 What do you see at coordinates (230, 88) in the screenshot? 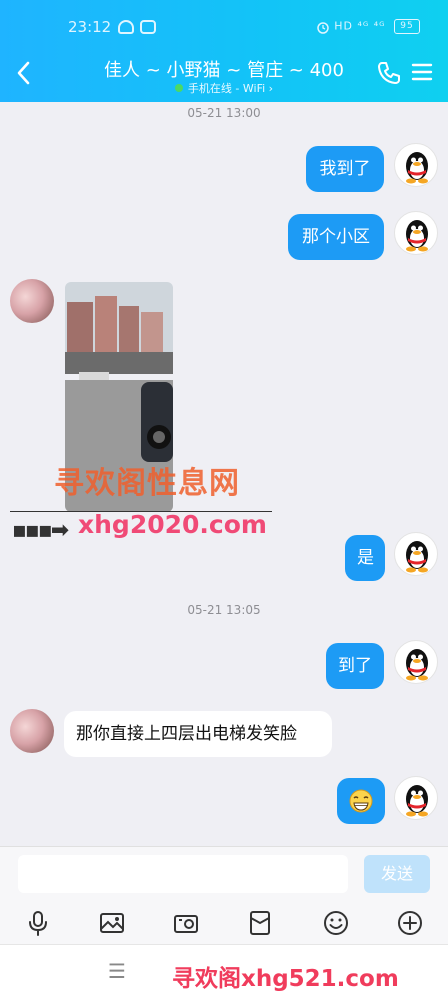
I see `online-status-text: 手机在线 - WiFi ›` at bounding box center [230, 88].